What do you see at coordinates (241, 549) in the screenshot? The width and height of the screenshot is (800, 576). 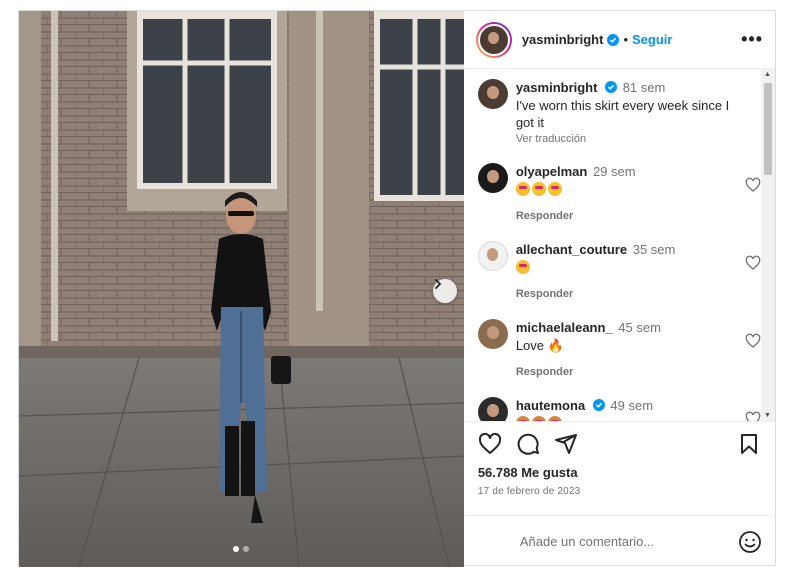 I see `carousel-indicator` at bounding box center [241, 549].